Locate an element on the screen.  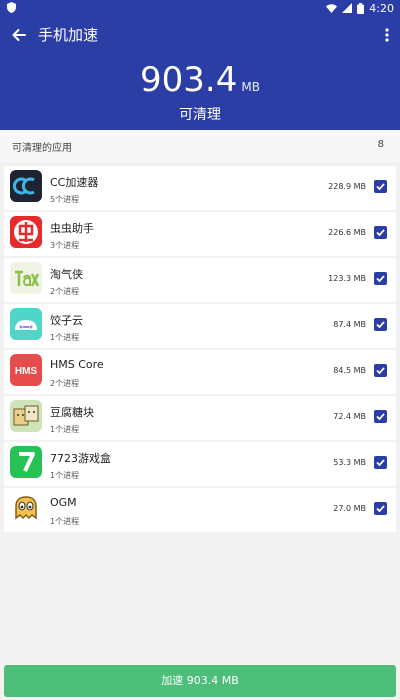
hms-icon-text: HMS is located at coordinates (26, 371).